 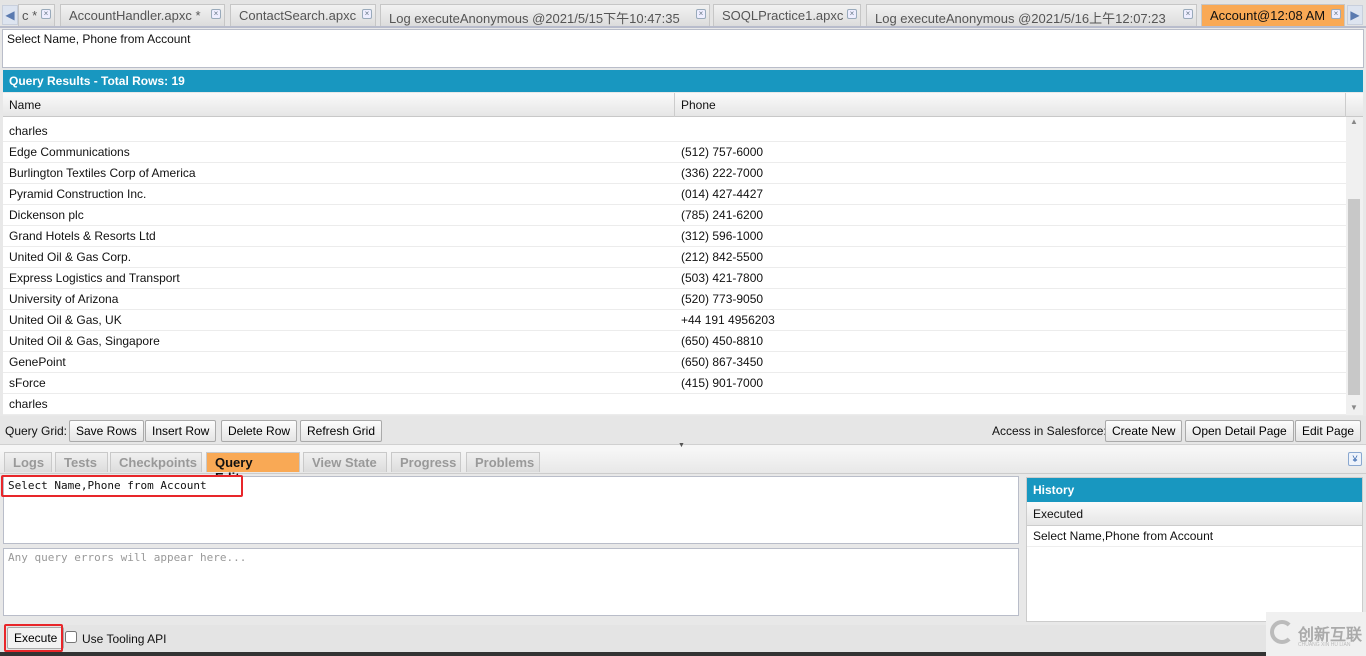 What do you see at coordinates (681, 445) in the screenshot?
I see `collapse-arrow-icon: ▼` at bounding box center [681, 445].